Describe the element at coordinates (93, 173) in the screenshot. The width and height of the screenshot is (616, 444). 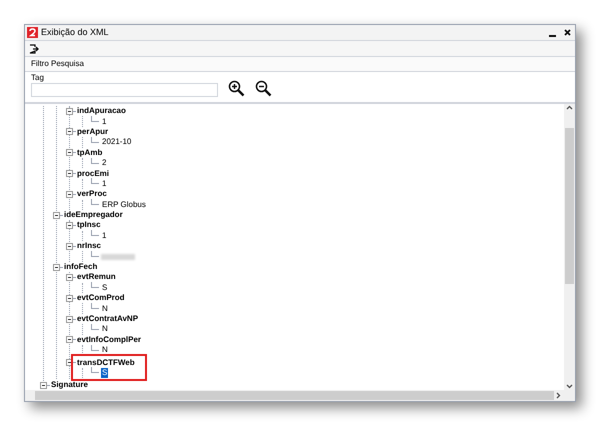
I see `tree-tag: procEmi` at that location.